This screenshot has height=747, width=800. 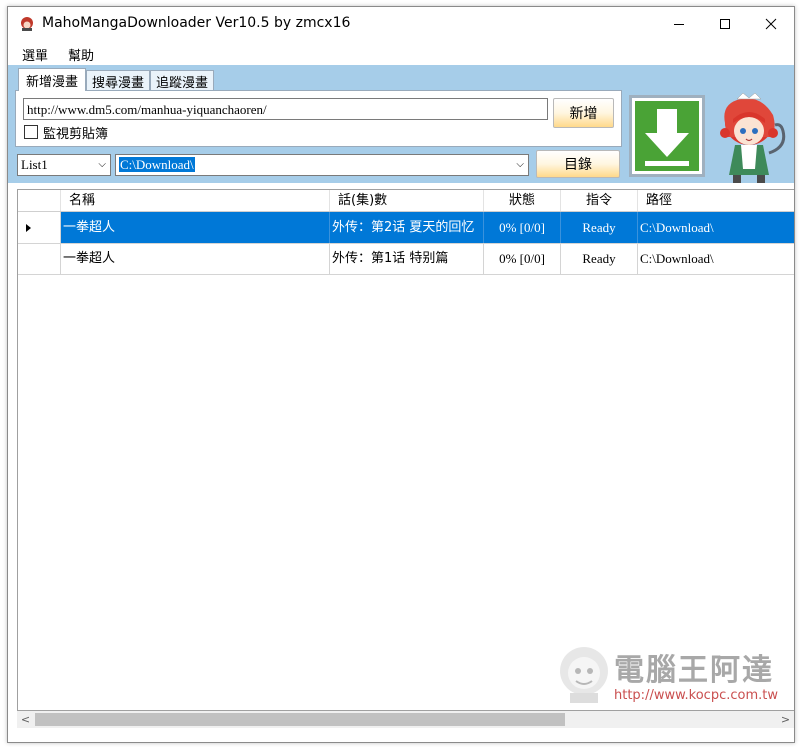 What do you see at coordinates (28, 228) in the screenshot?
I see `row-pointer-icon` at bounding box center [28, 228].